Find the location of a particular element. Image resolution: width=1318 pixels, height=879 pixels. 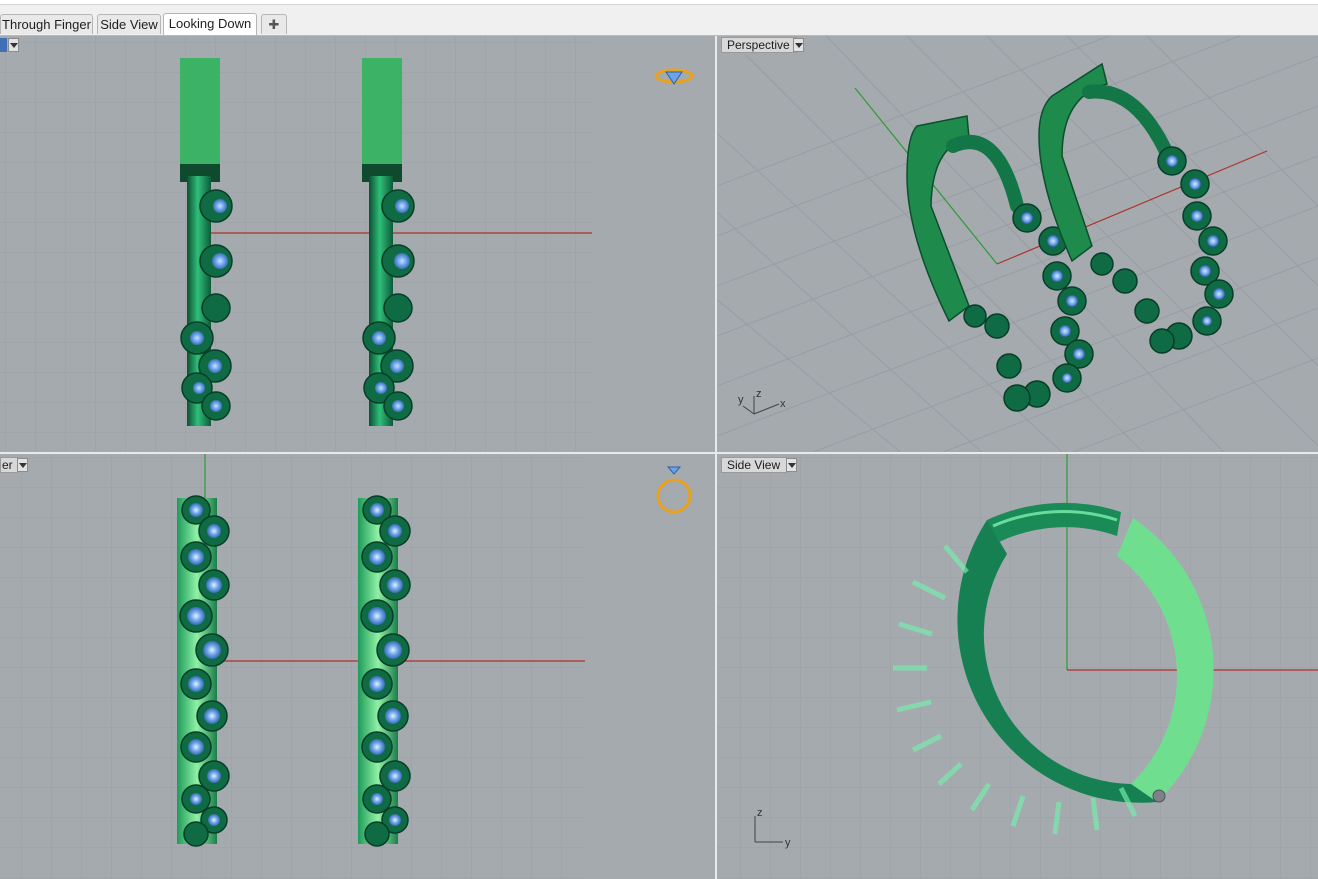

viewport-splitter-vertical is located at coordinates (716, 457).